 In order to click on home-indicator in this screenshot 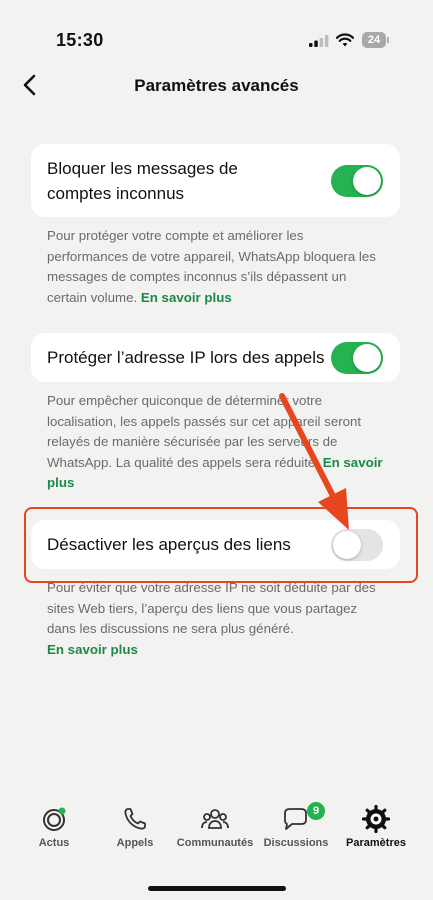, I will do `click(217, 888)`.